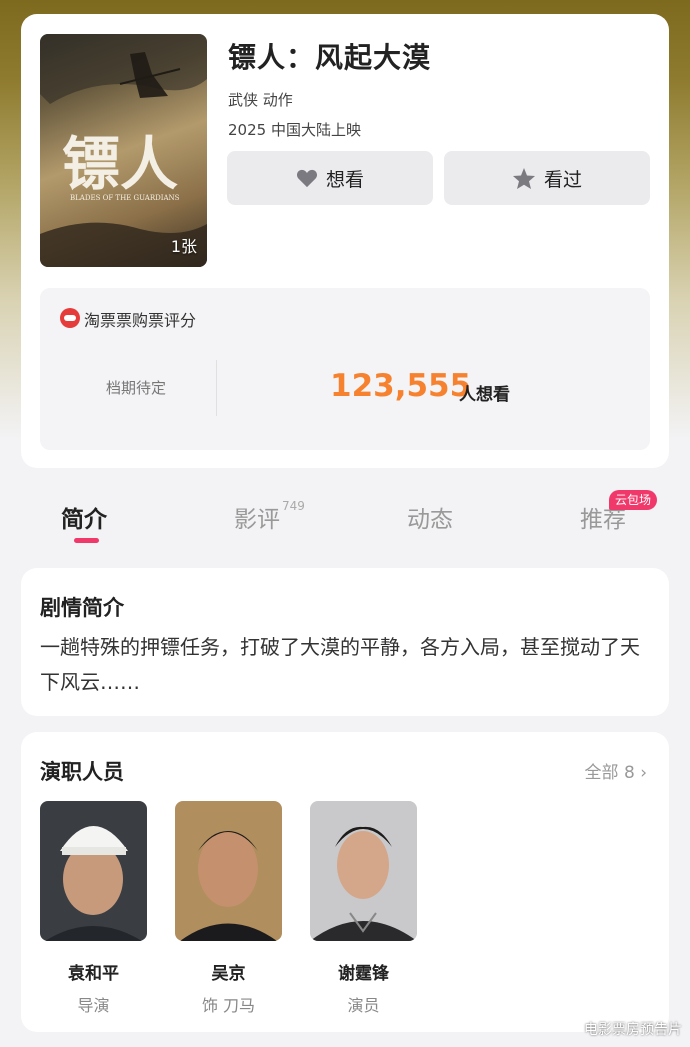  Describe the element at coordinates (294, 130) in the screenshot. I see `movie-release: 2025 中国大陆上映` at that location.